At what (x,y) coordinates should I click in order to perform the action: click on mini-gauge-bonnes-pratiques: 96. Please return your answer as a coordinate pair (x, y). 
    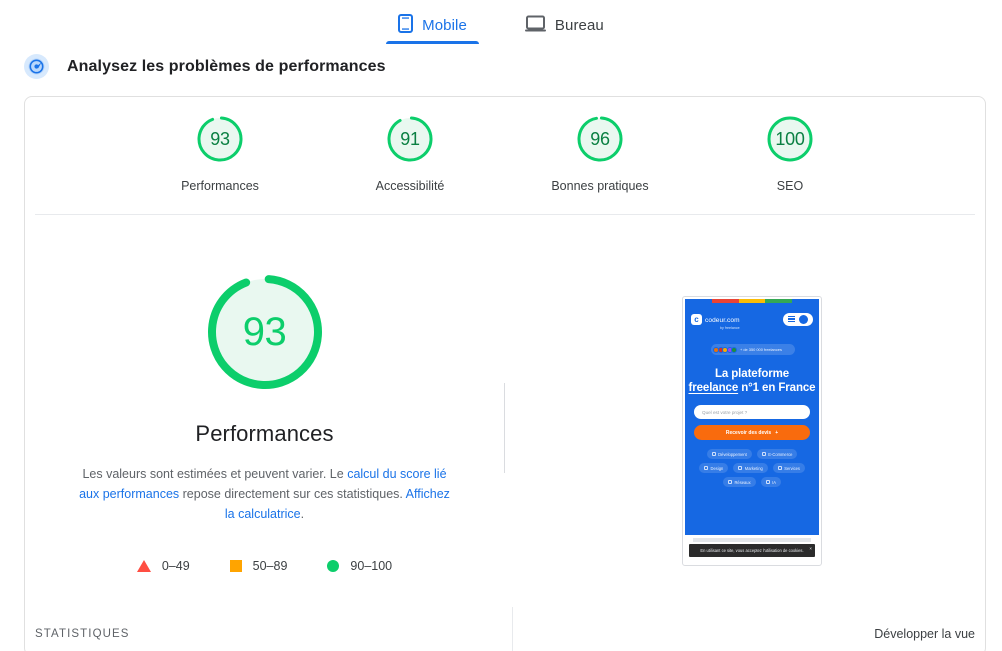
    Looking at the image, I should click on (600, 139).